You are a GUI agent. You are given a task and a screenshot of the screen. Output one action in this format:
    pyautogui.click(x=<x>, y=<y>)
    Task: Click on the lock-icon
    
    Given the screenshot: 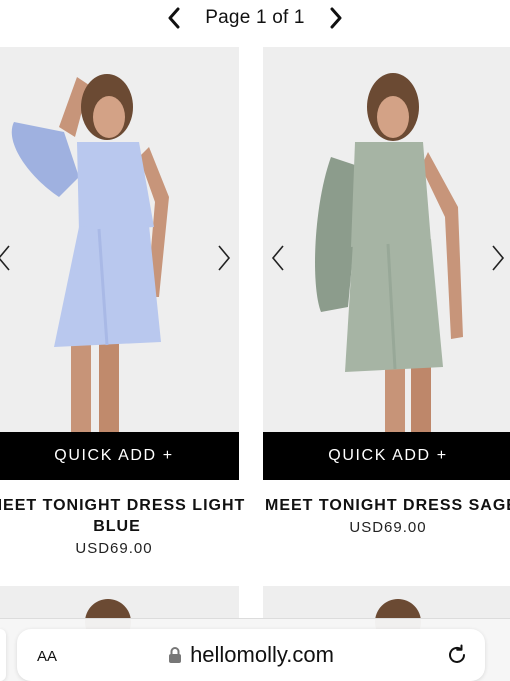 What is the action you would take?
    pyautogui.click(x=175, y=655)
    